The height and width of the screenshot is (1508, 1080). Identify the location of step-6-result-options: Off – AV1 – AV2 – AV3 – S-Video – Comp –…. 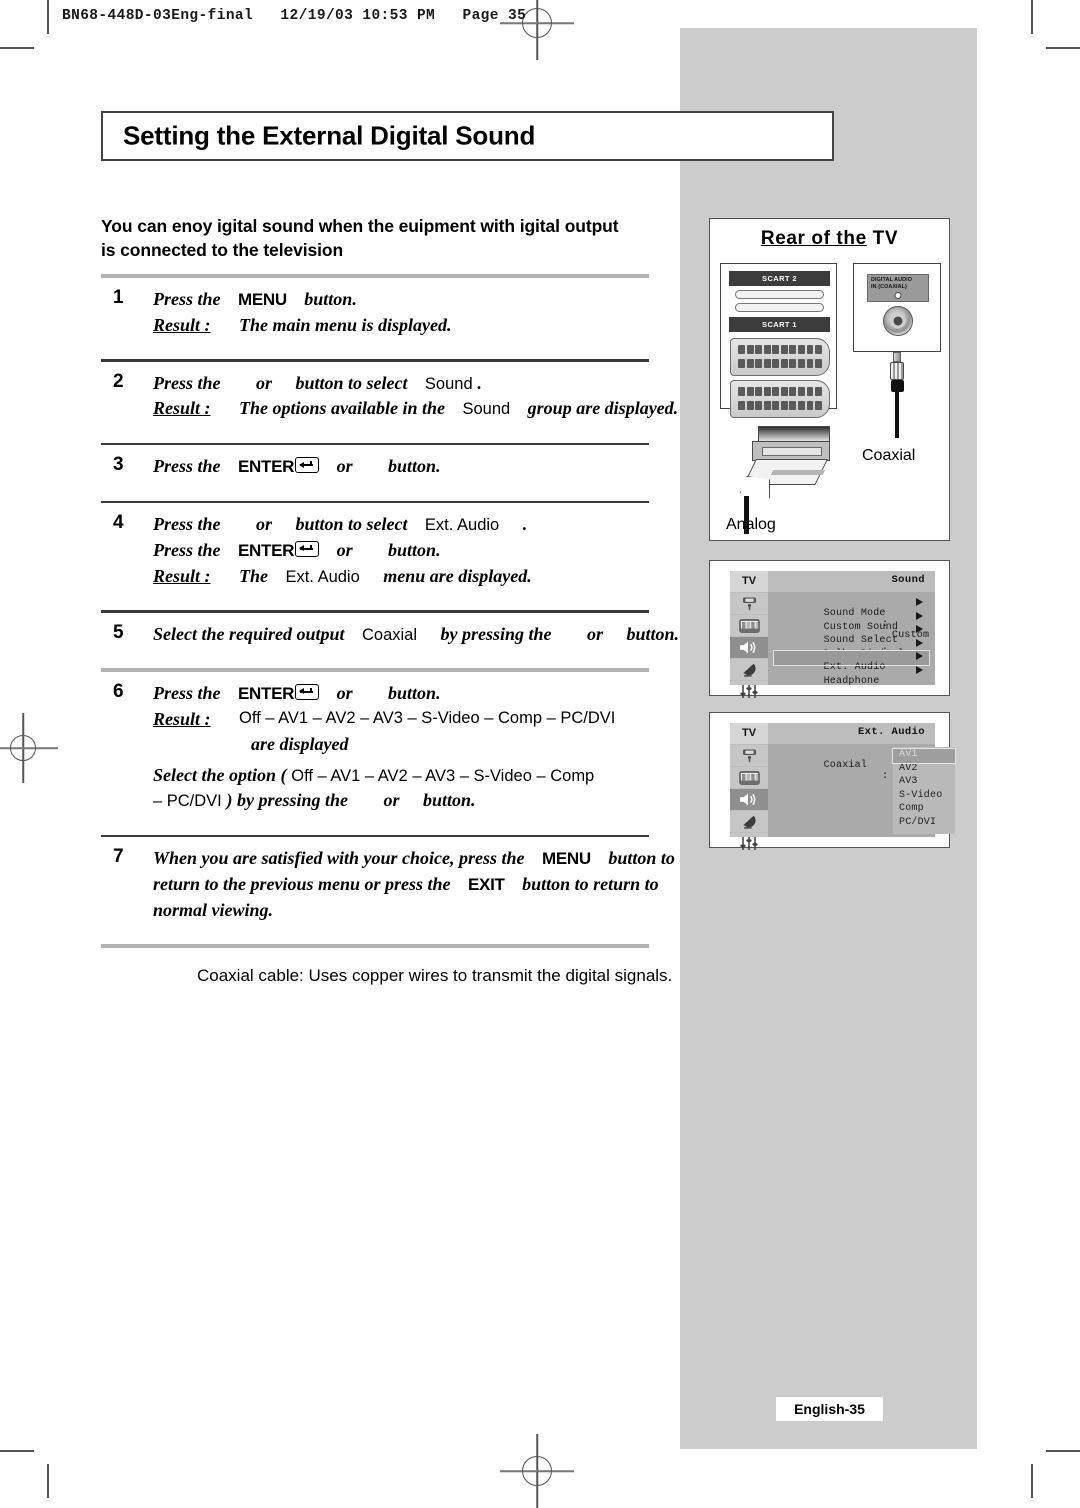
(427, 717).